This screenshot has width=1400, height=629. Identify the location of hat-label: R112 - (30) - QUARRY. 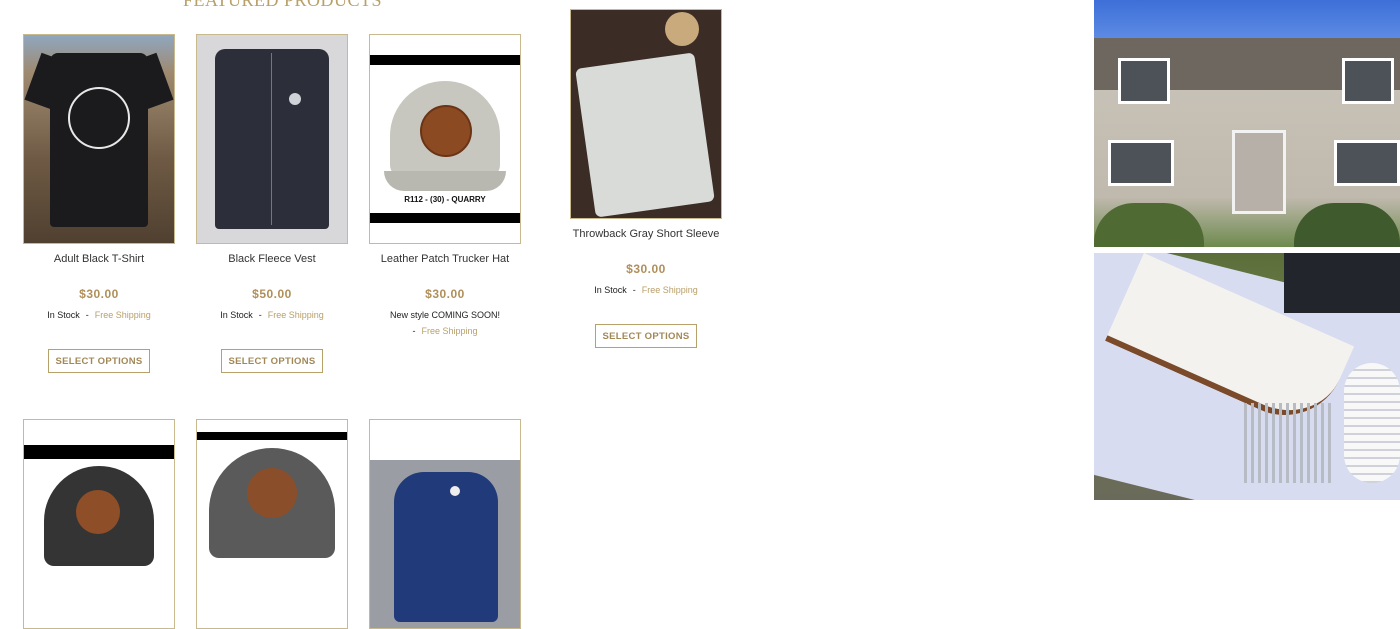
(445, 199).